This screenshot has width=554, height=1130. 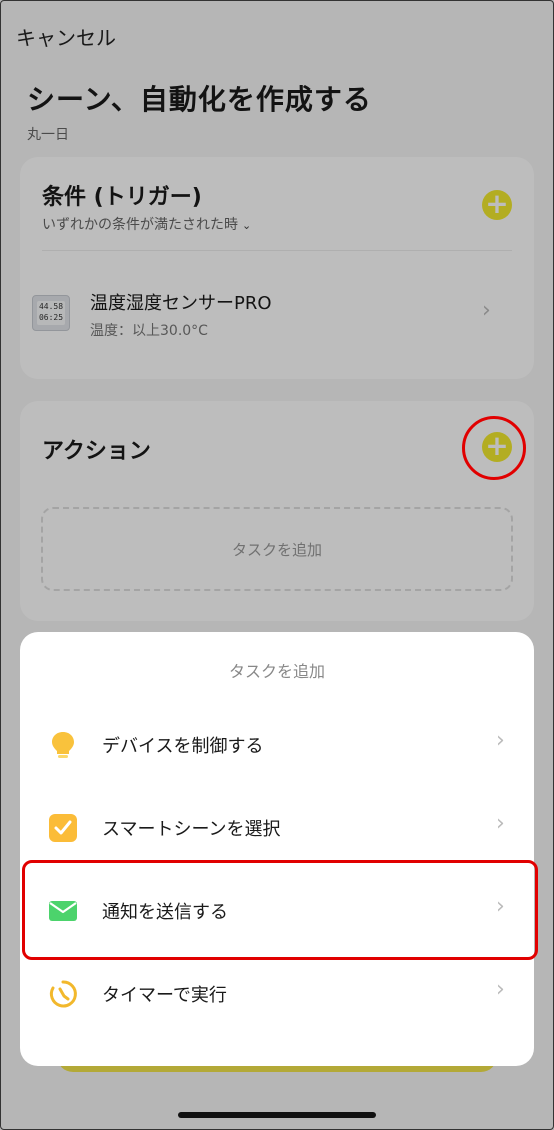 I want to click on sheet-title: タスクを追加, so click(x=276, y=671).